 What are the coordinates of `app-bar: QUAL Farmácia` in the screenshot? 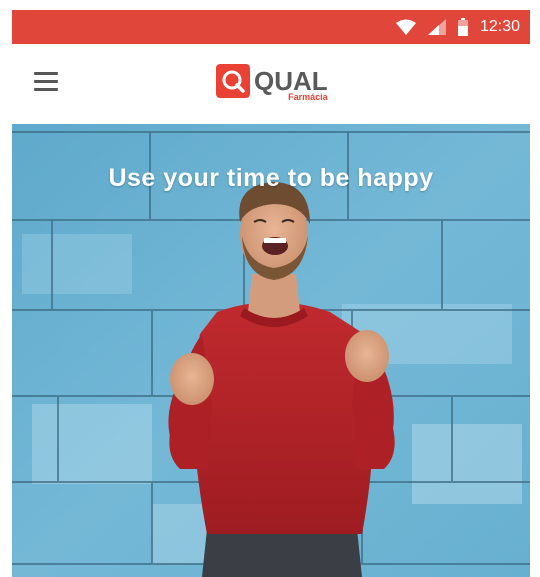 It's located at (271, 84).